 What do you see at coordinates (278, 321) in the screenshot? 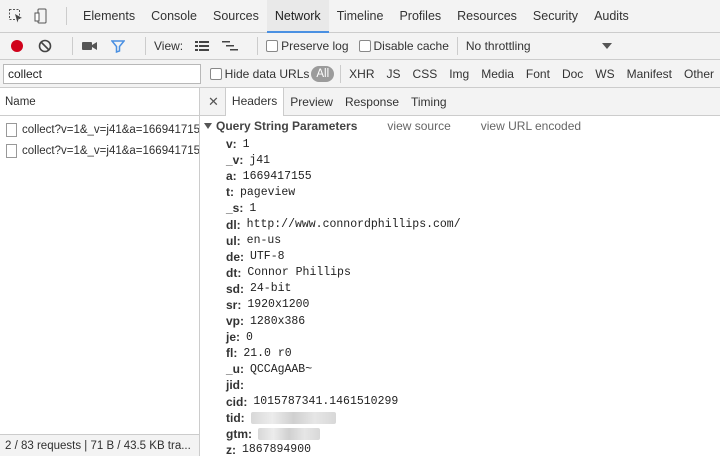
I see `param-value: 1280x386` at bounding box center [278, 321].